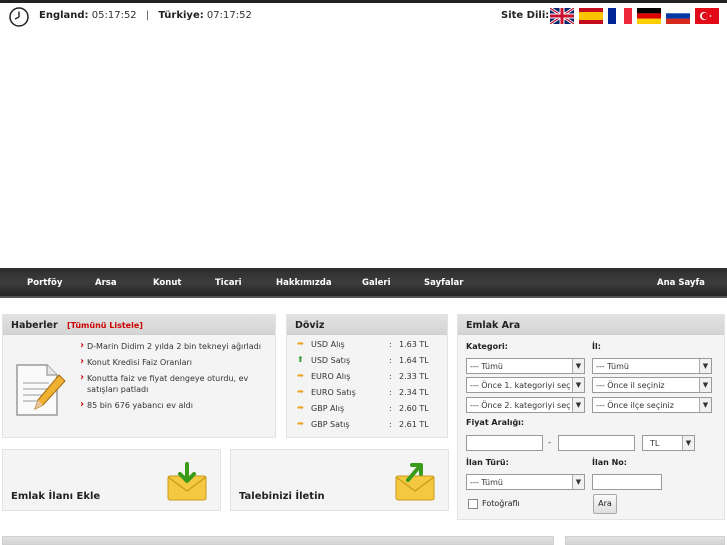 The height and width of the screenshot is (545, 727). Describe the element at coordinates (300, 359) in the screenshot. I see `arrow-up-icon: ⬆` at that location.